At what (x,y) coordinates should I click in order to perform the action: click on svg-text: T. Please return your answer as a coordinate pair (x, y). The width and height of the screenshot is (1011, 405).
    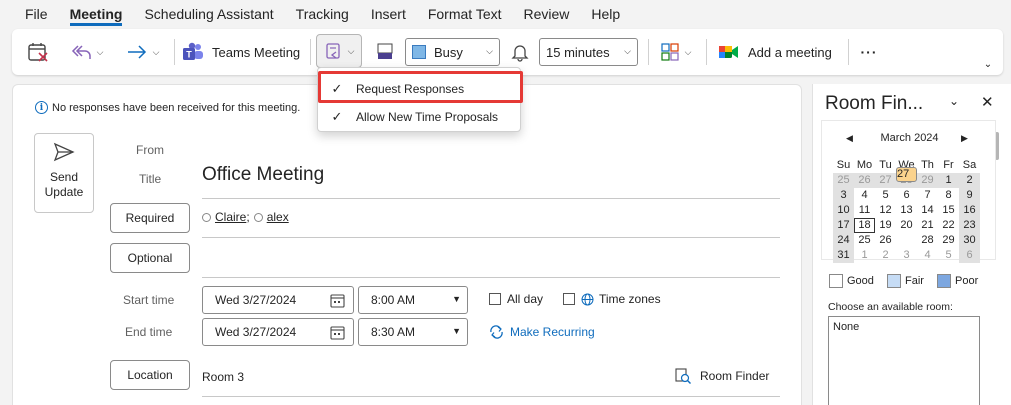
    Looking at the image, I should click on (189, 55).